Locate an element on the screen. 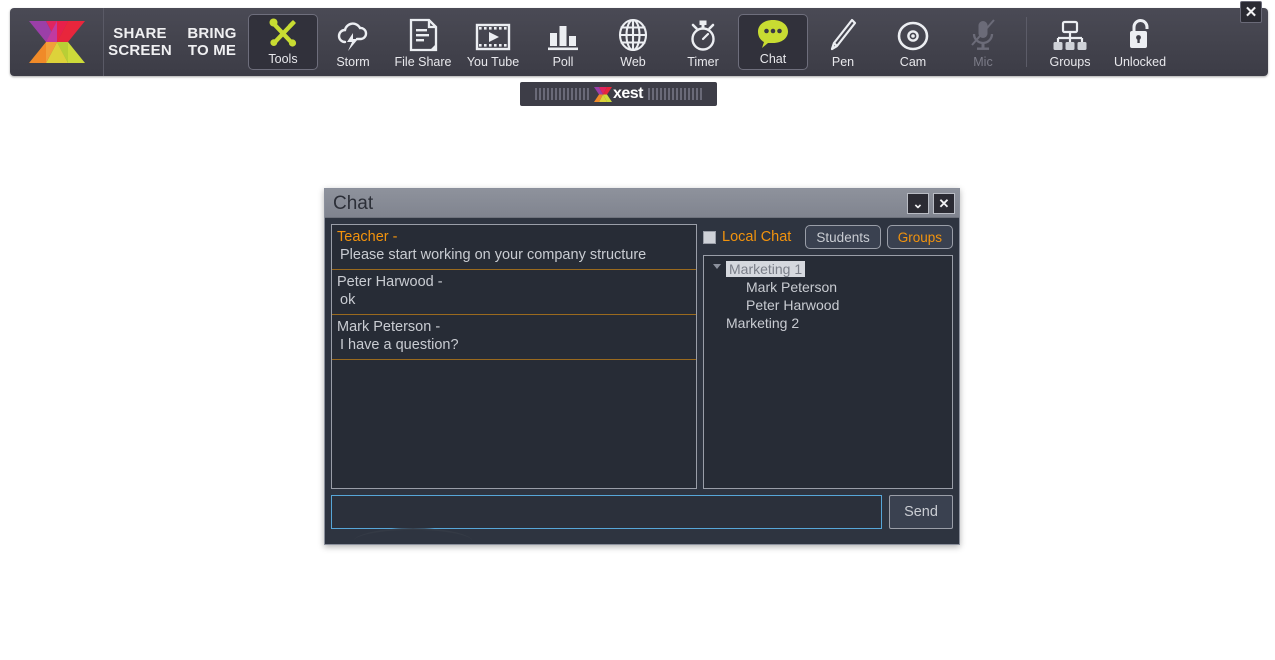 Image resolution: width=1275 pixels, height=660 pixels. youtube-label: You Tube is located at coordinates (493, 62).